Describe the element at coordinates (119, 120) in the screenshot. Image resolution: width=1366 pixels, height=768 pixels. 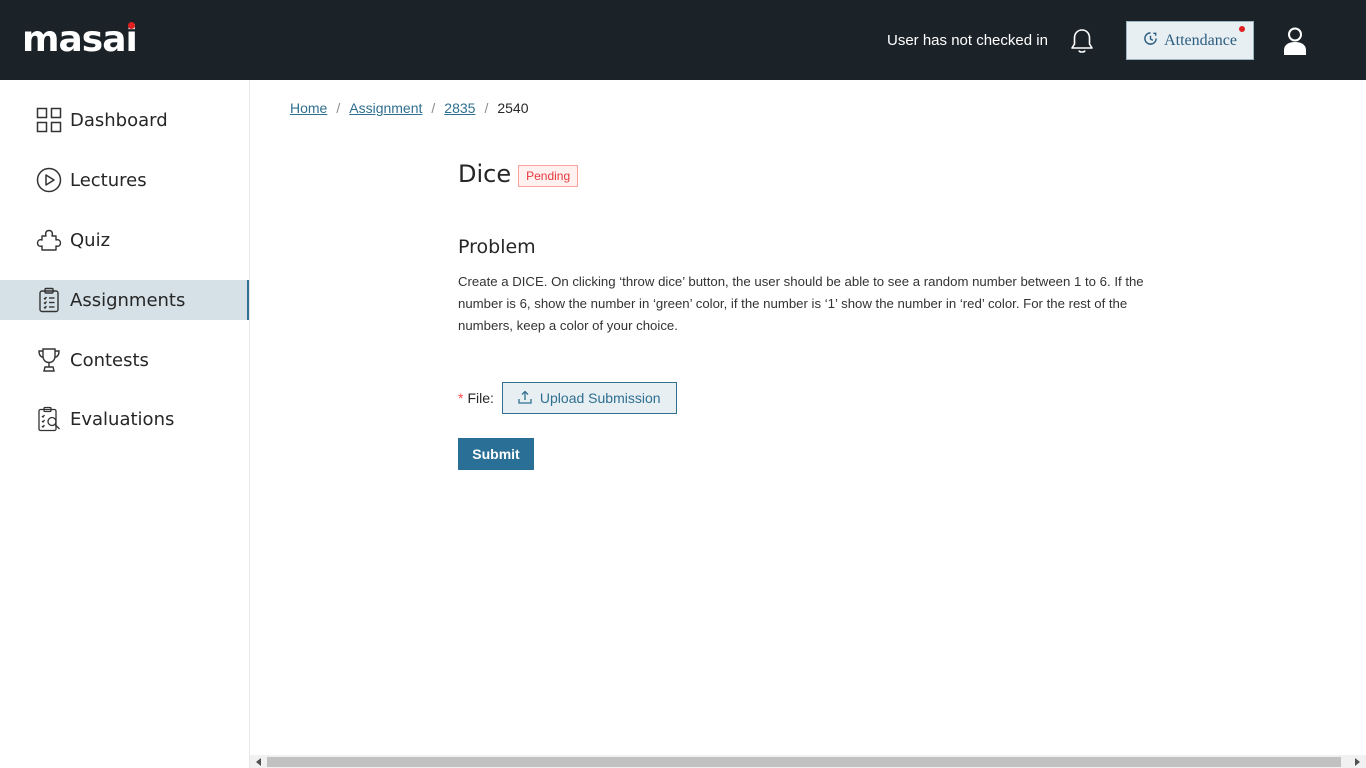
I see `sidebar-item-label: Dashboard` at that location.